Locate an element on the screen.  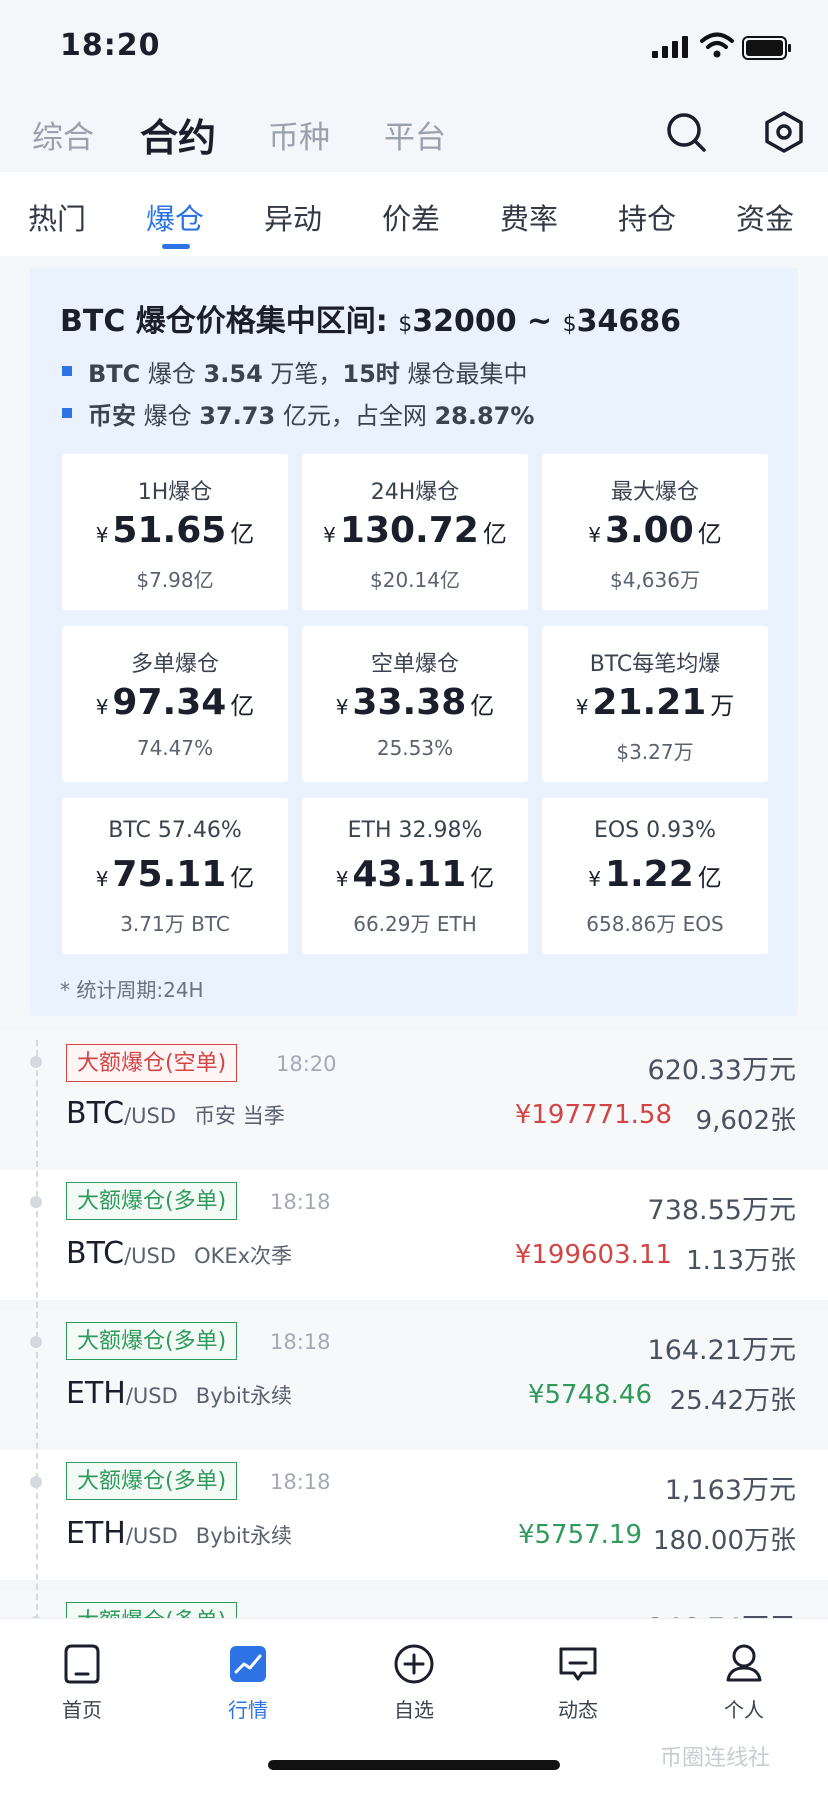
stat-card-long: 多单爆仓 ¥97.34 亿 74.47% is located at coordinates (175, 704).